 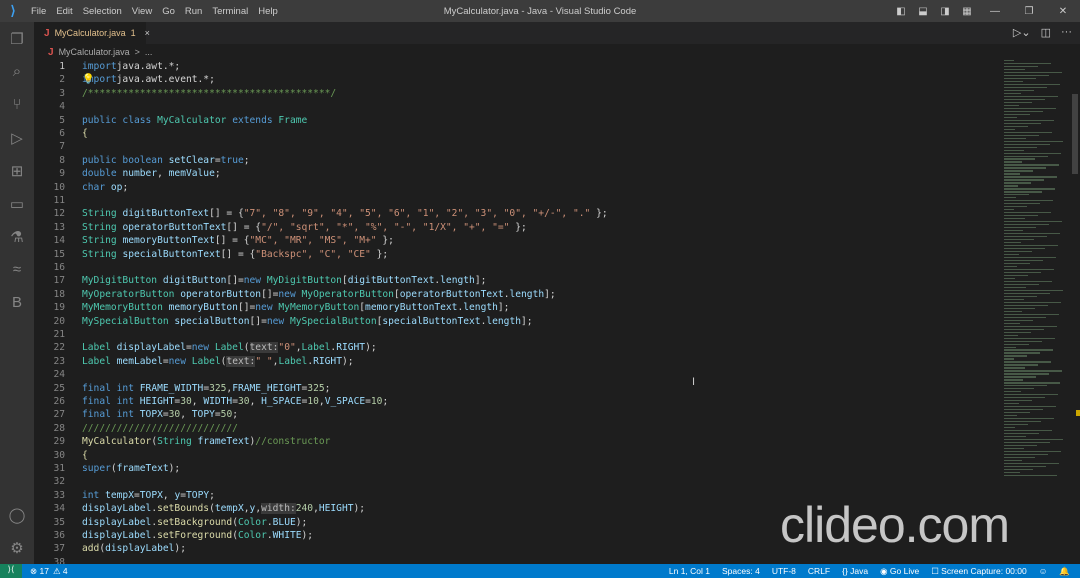 I want to click on menu-terminal: Terminal, so click(x=230, y=11).